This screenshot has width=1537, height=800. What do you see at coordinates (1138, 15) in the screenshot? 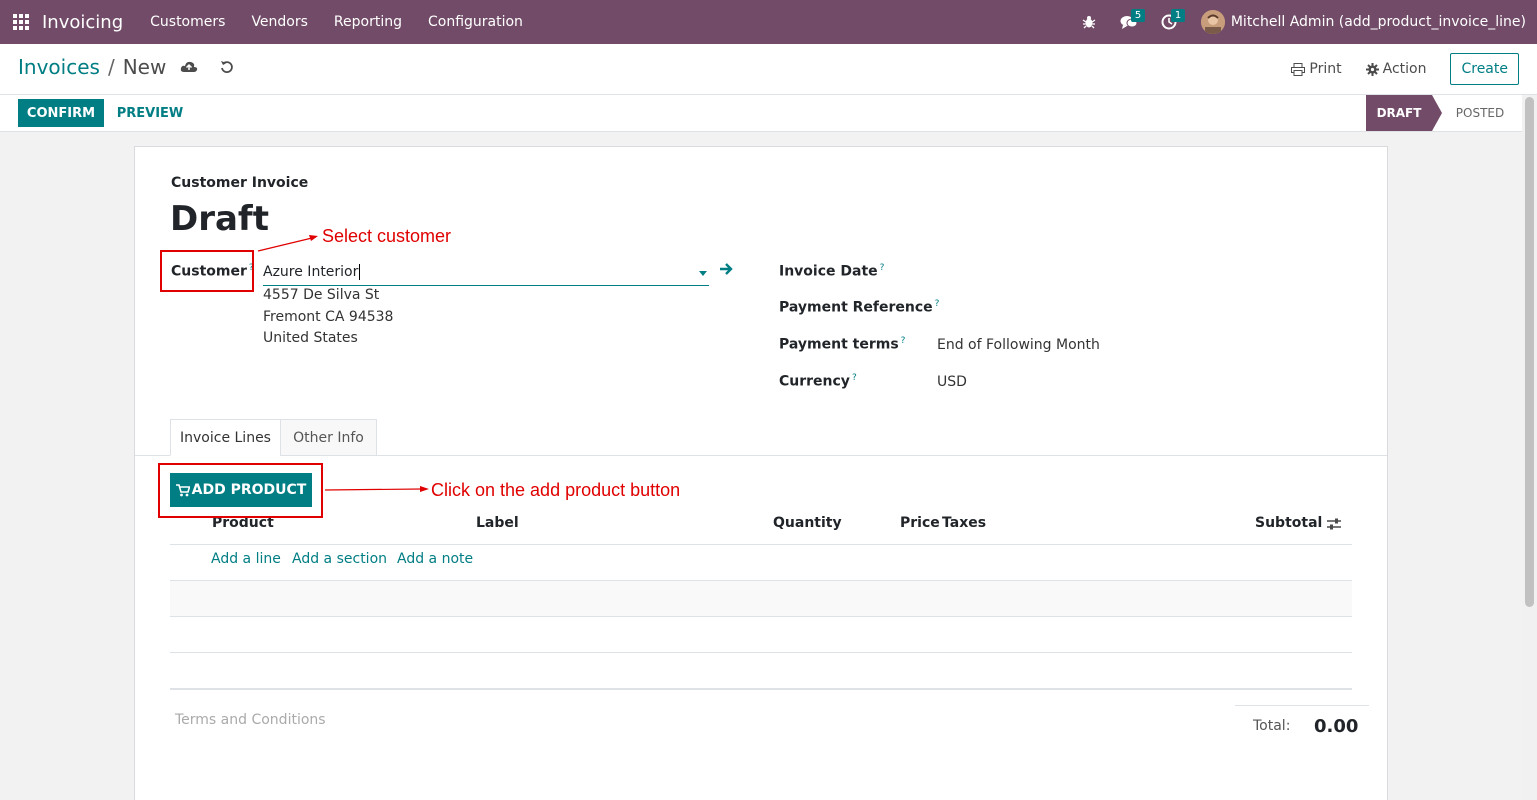
I see `messages-badge: 5` at bounding box center [1138, 15].